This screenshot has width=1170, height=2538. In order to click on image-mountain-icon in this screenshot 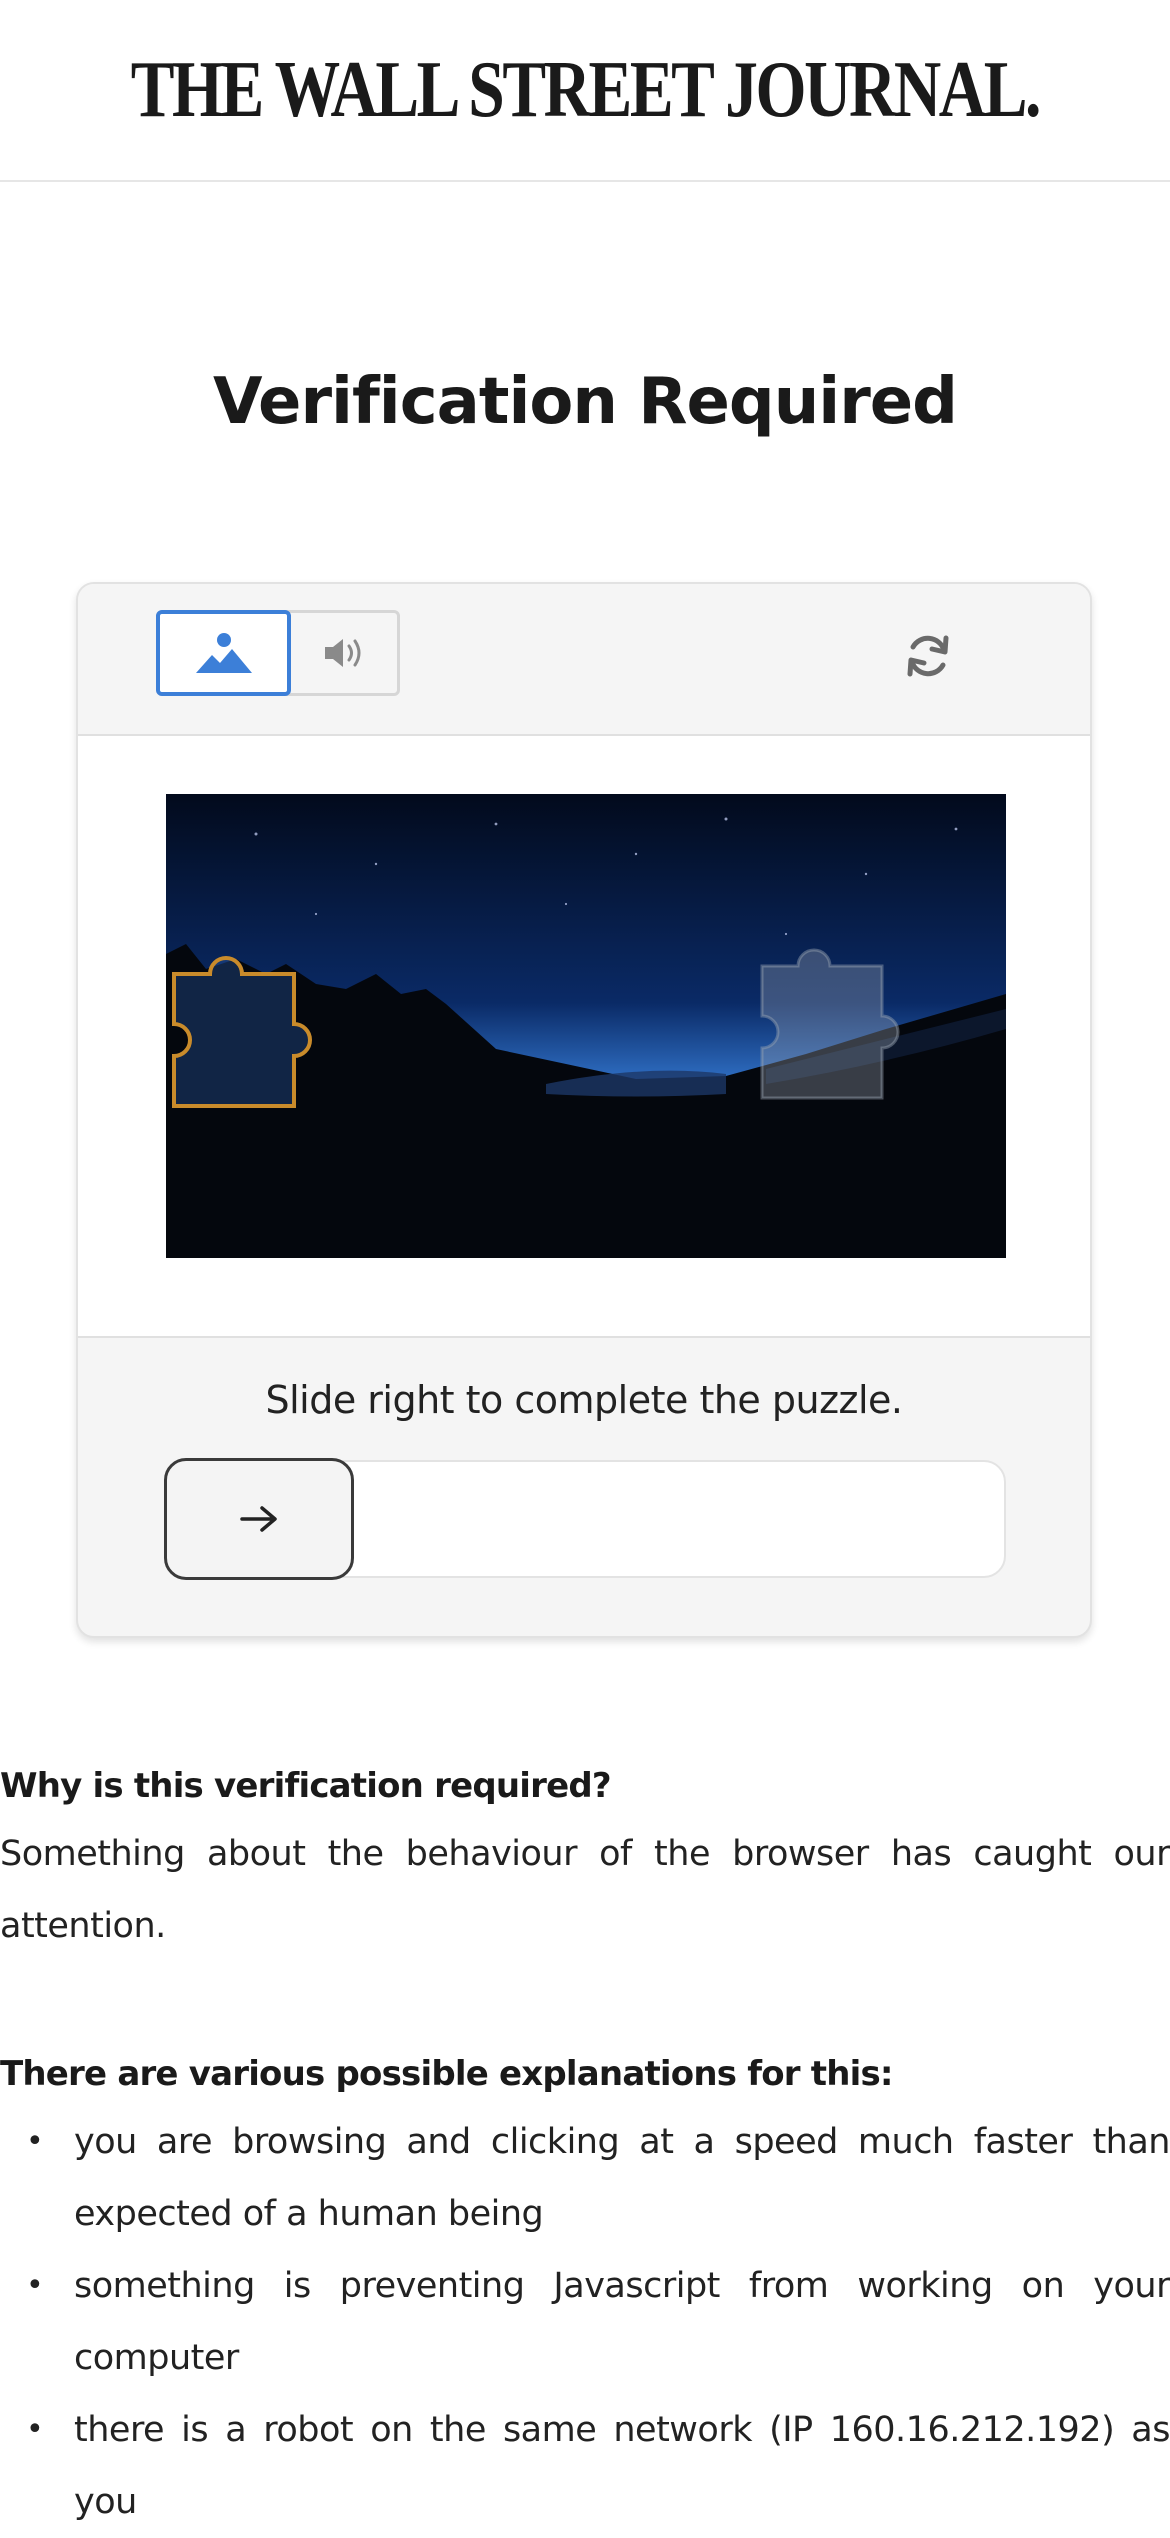, I will do `click(223, 653)`.